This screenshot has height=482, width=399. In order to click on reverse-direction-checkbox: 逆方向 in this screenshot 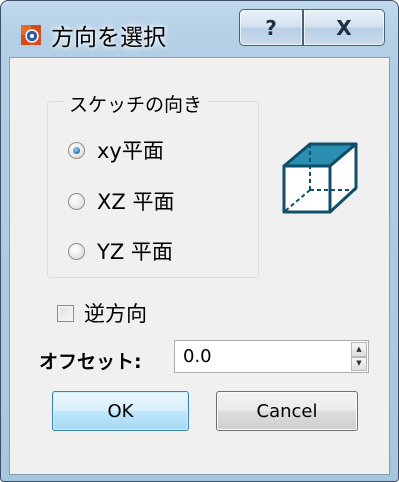, I will do `click(102, 313)`.